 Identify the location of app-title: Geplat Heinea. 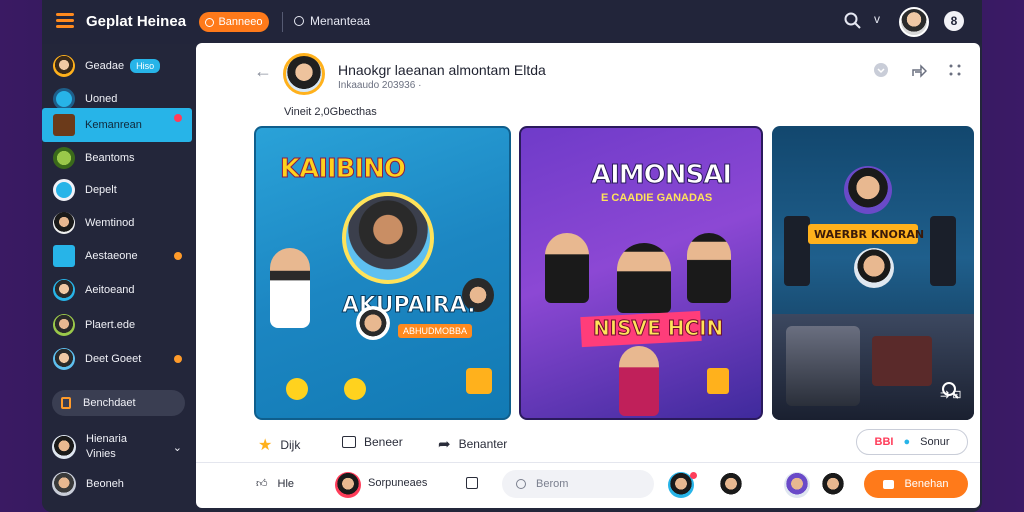
(136, 21).